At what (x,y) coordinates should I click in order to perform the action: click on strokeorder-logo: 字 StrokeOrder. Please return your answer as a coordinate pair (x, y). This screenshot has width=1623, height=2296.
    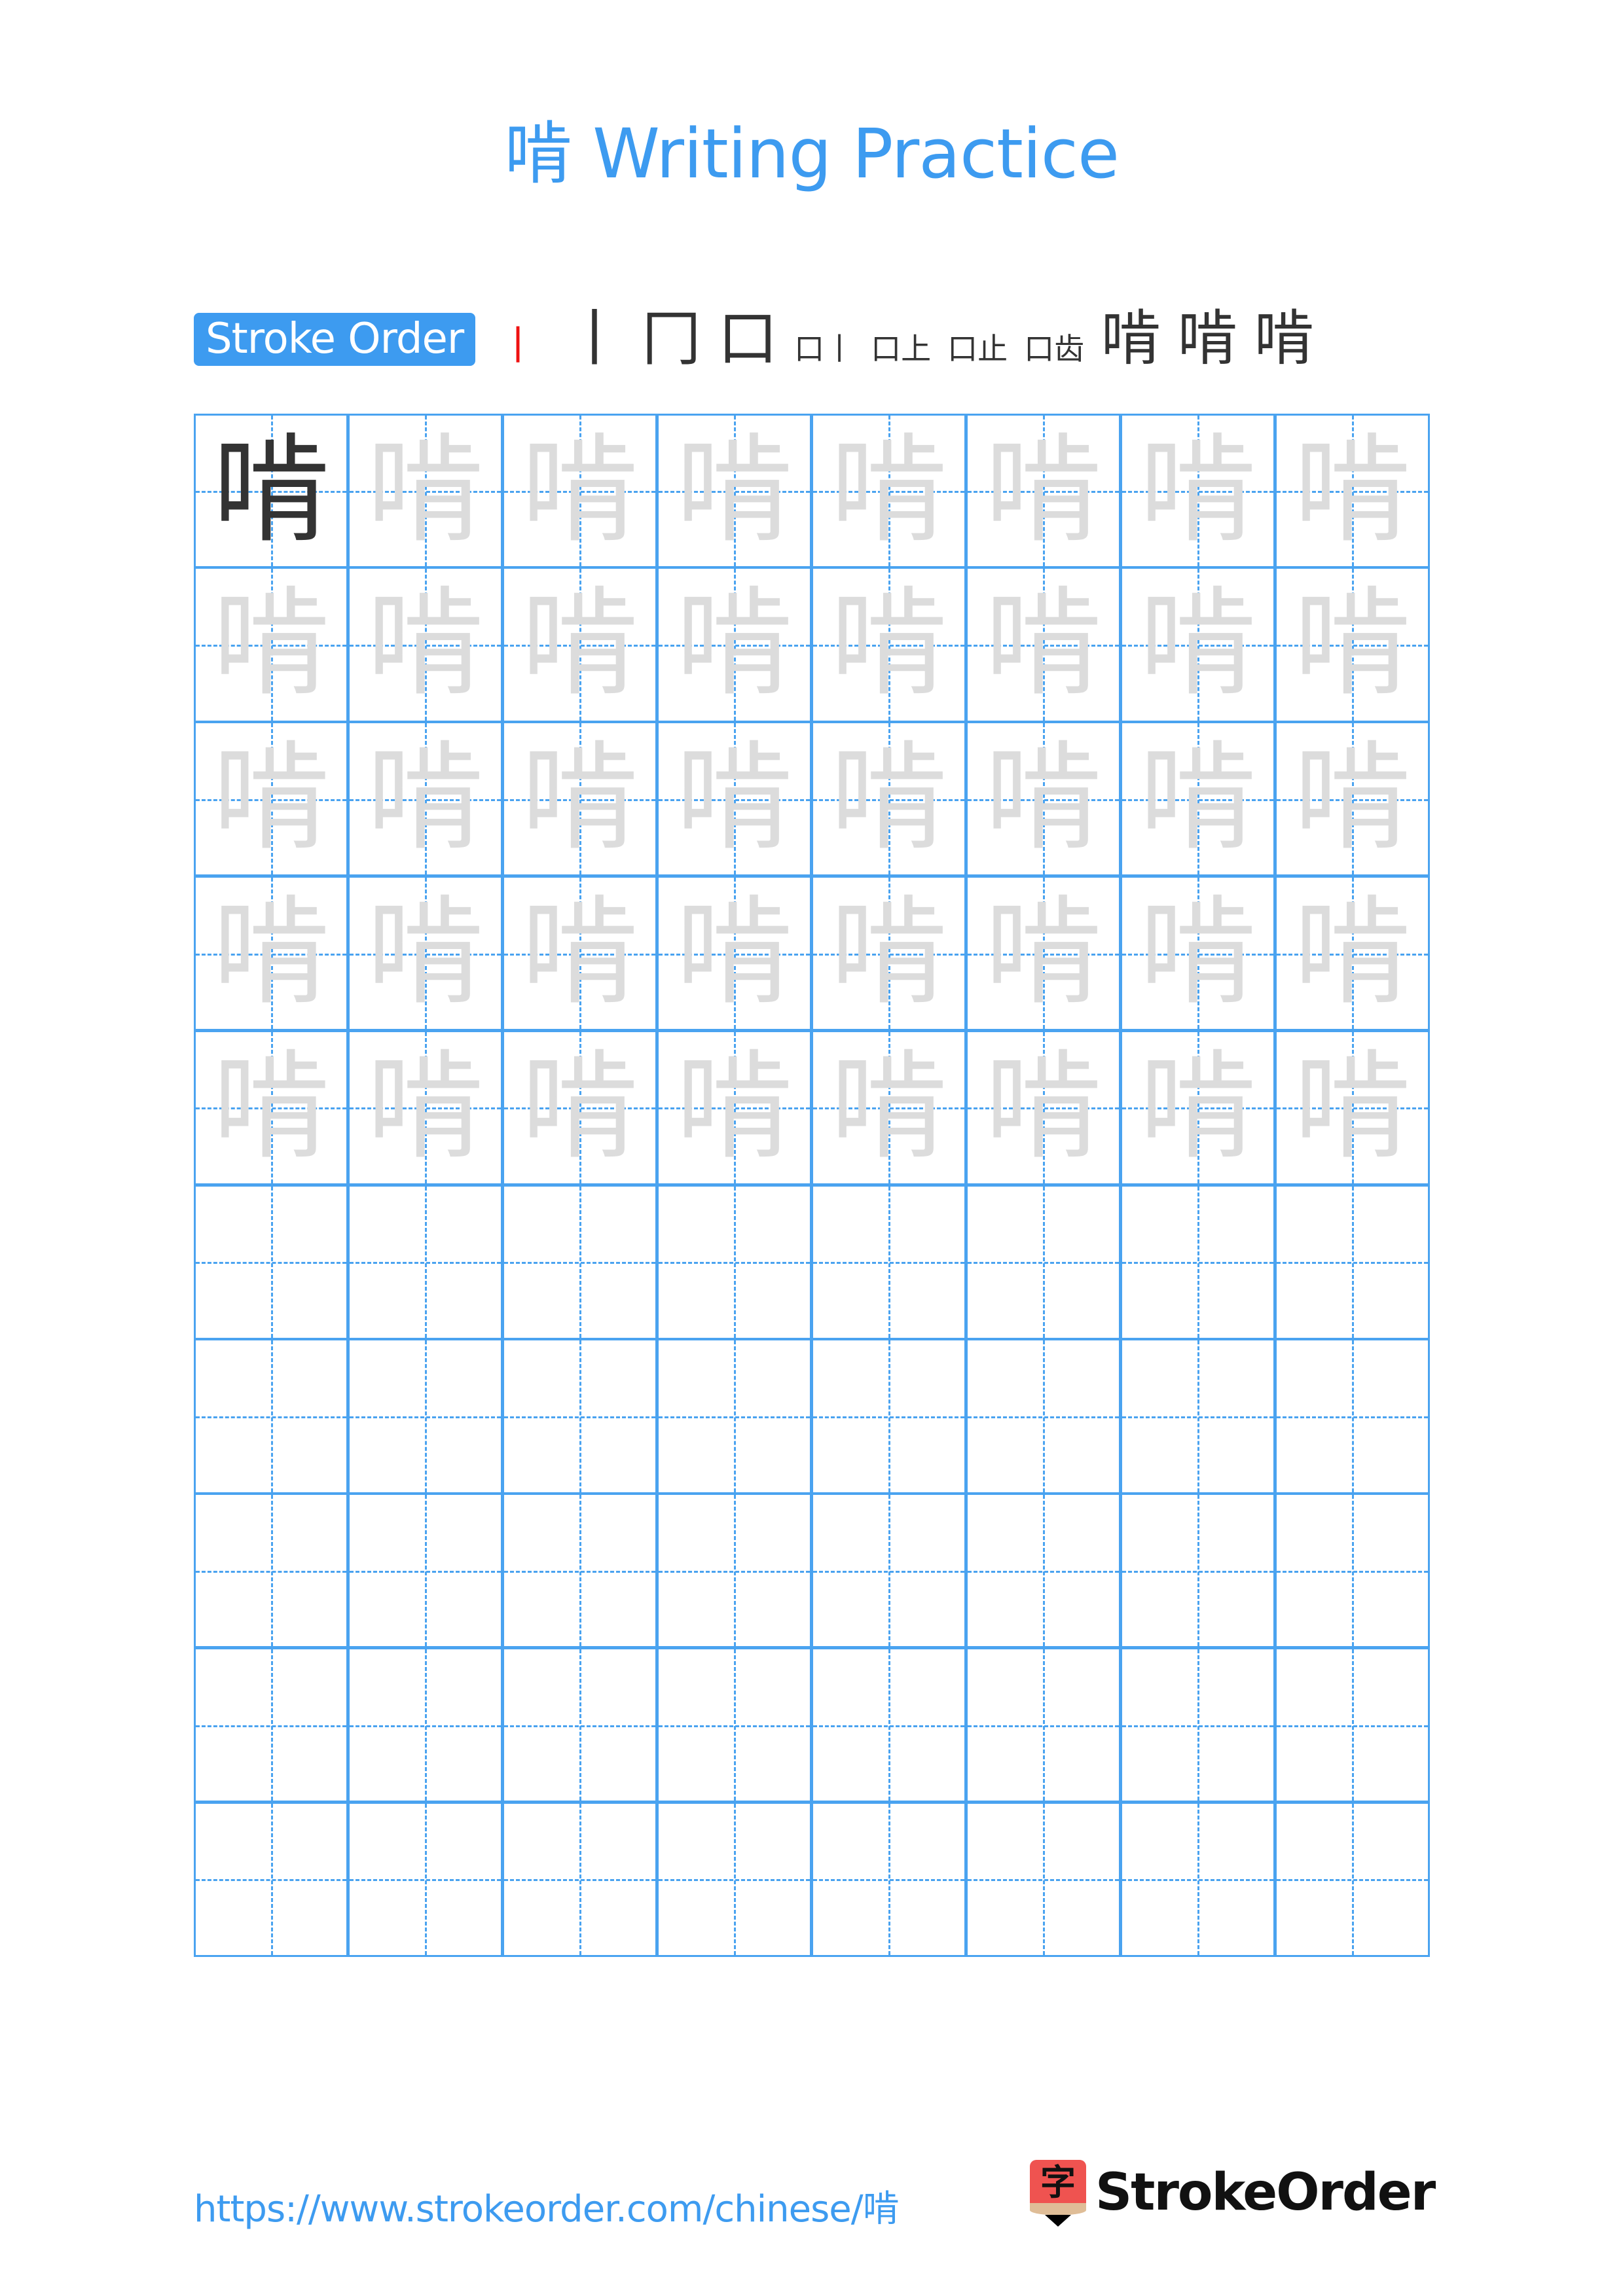
    Looking at the image, I should click on (1233, 2193).